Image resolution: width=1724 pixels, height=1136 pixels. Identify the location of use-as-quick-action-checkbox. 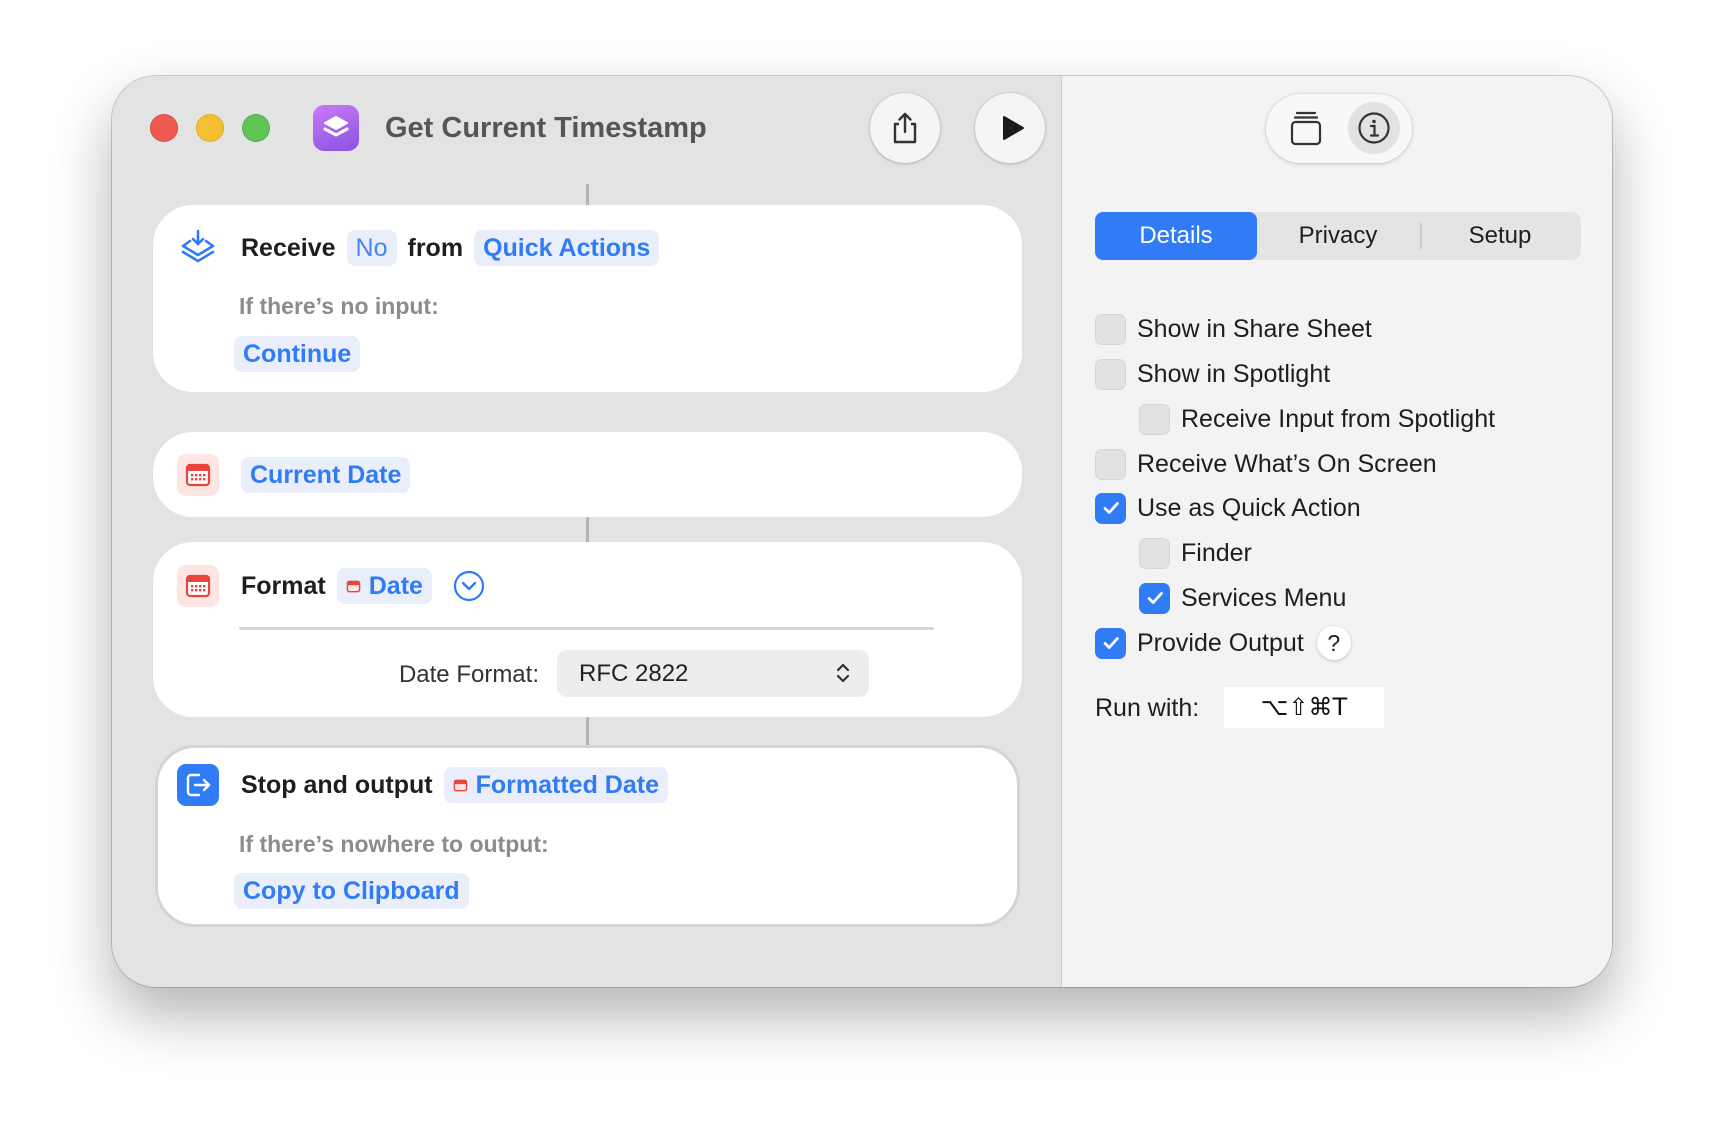
(1110, 508).